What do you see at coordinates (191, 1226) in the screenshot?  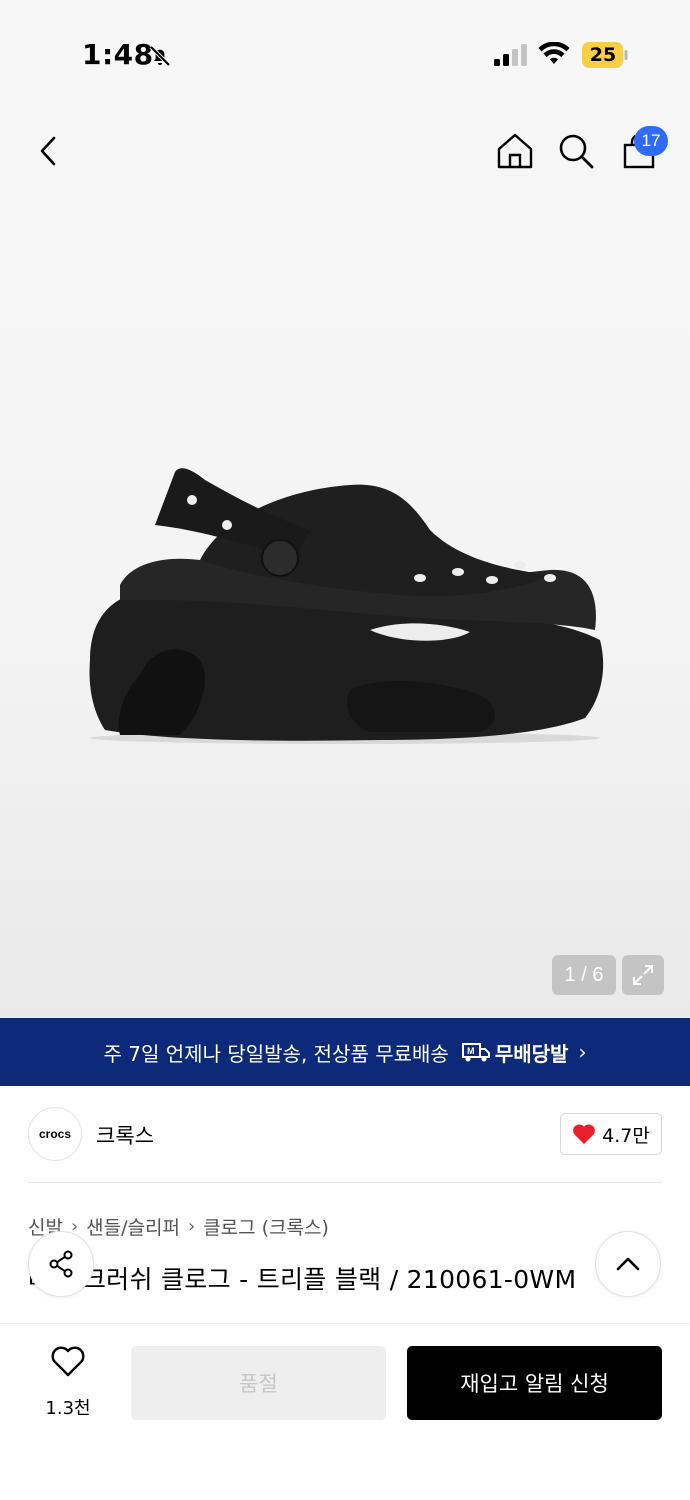 I see `breadcrumb-chevron-icon: ›` at bounding box center [191, 1226].